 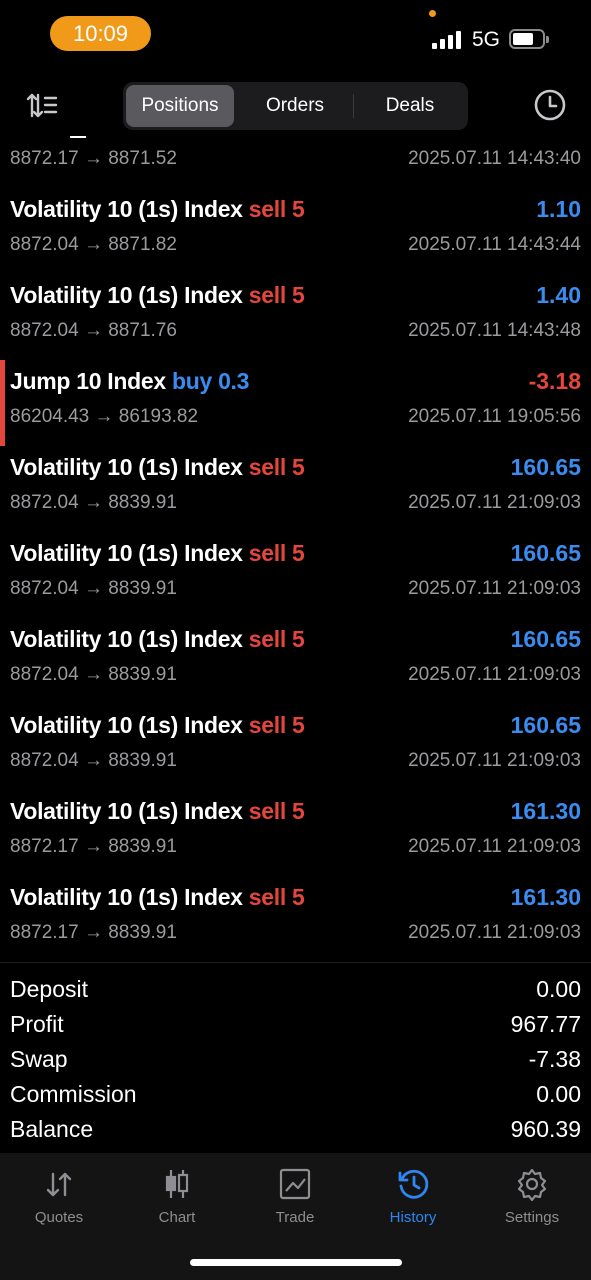 I want to click on network-type: 5G, so click(x=486, y=39).